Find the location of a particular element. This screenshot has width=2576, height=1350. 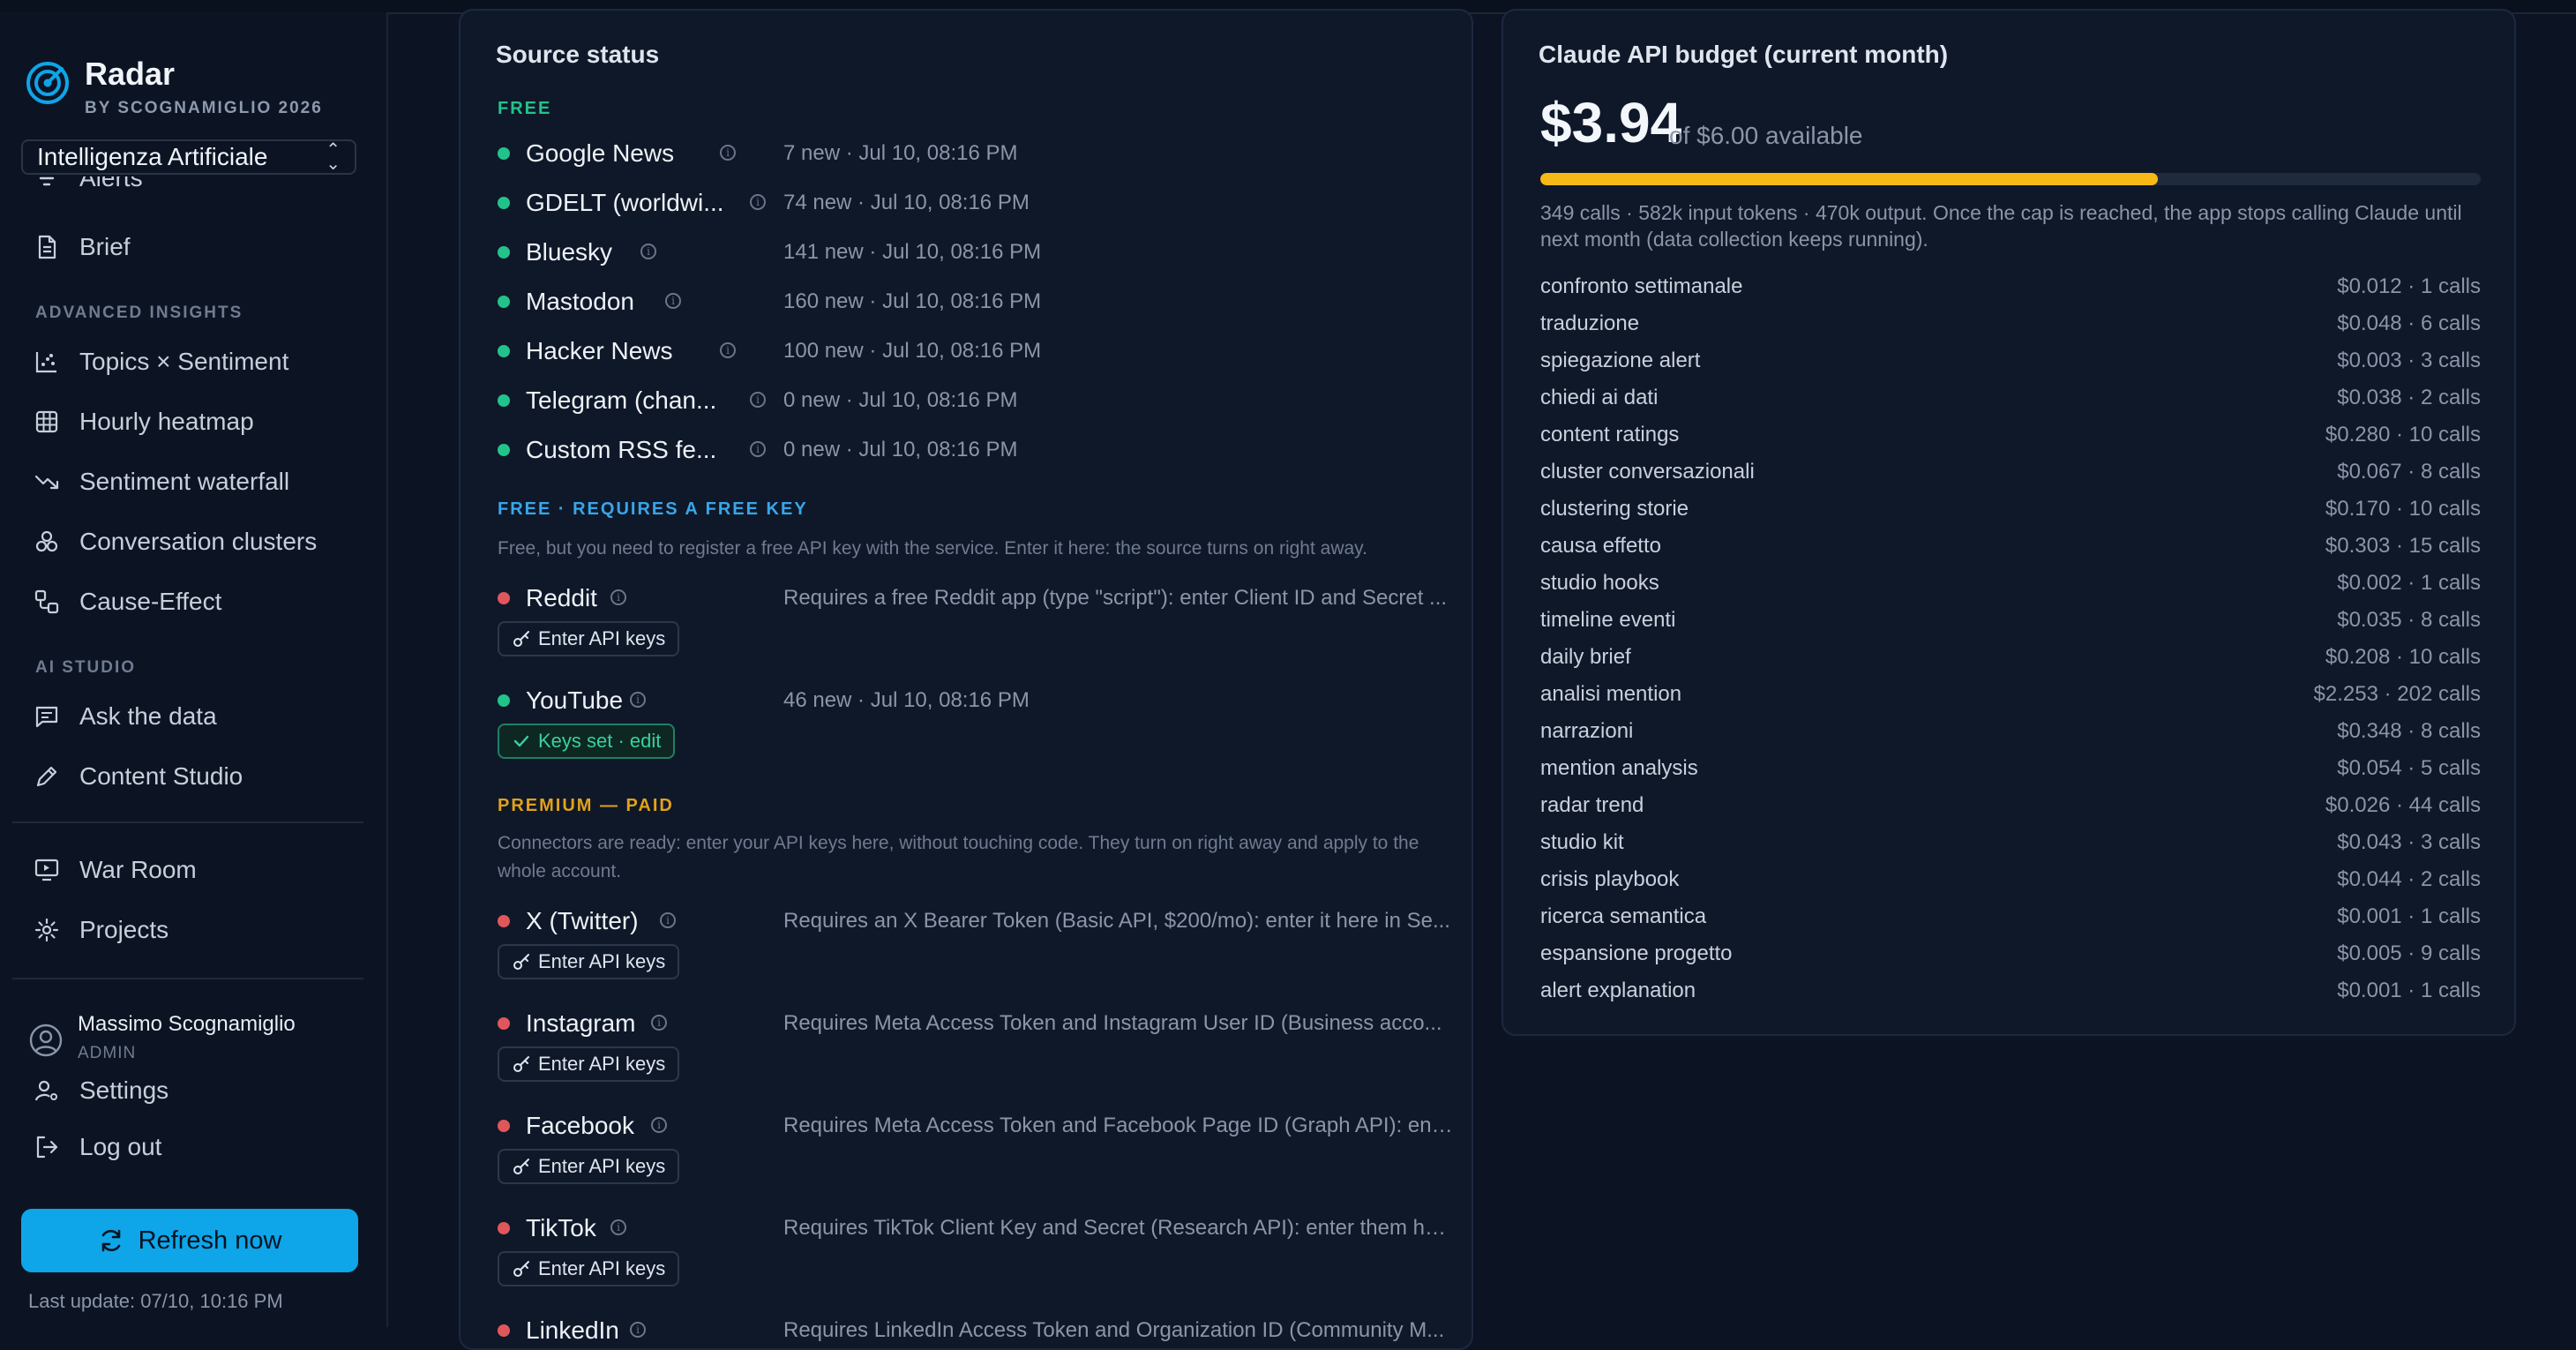

source-status: 46 new · Jul 10, 08:16 PM is located at coordinates (907, 700).